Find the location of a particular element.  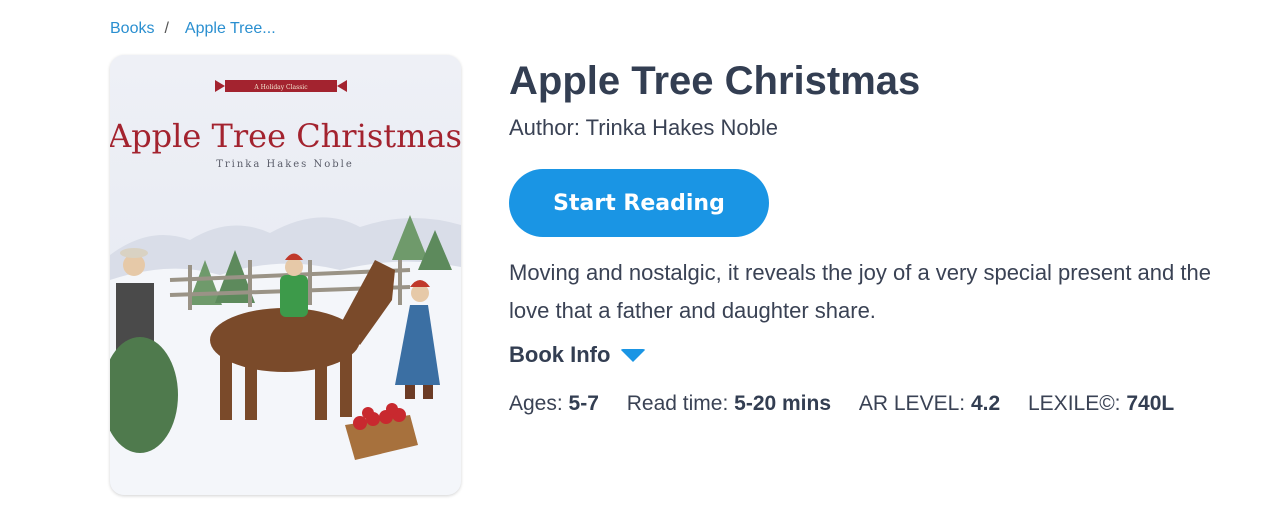

read-time-value: 5-20 mins is located at coordinates (783, 403).